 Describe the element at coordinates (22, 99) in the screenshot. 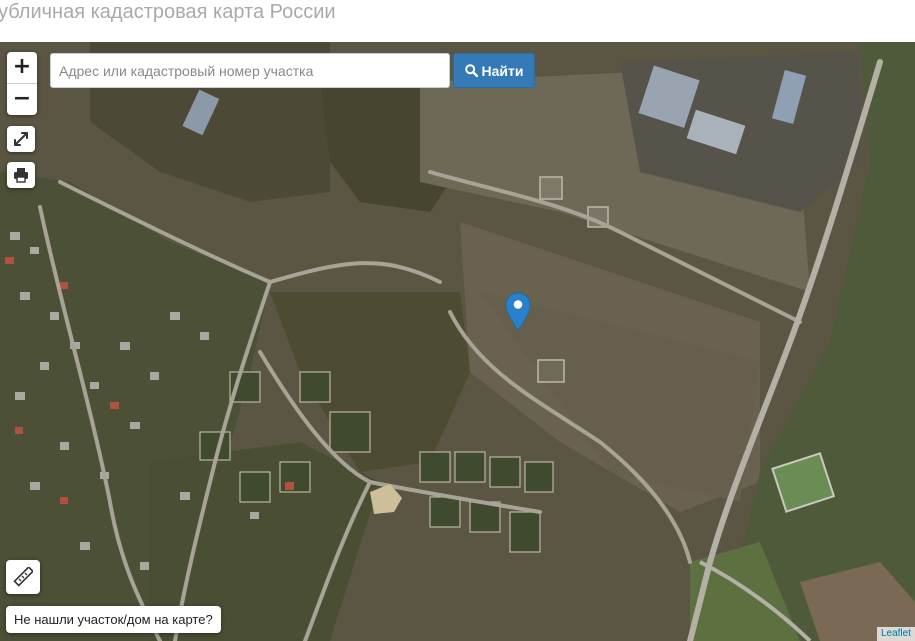

I see `zoom-out-button: −` at that location.